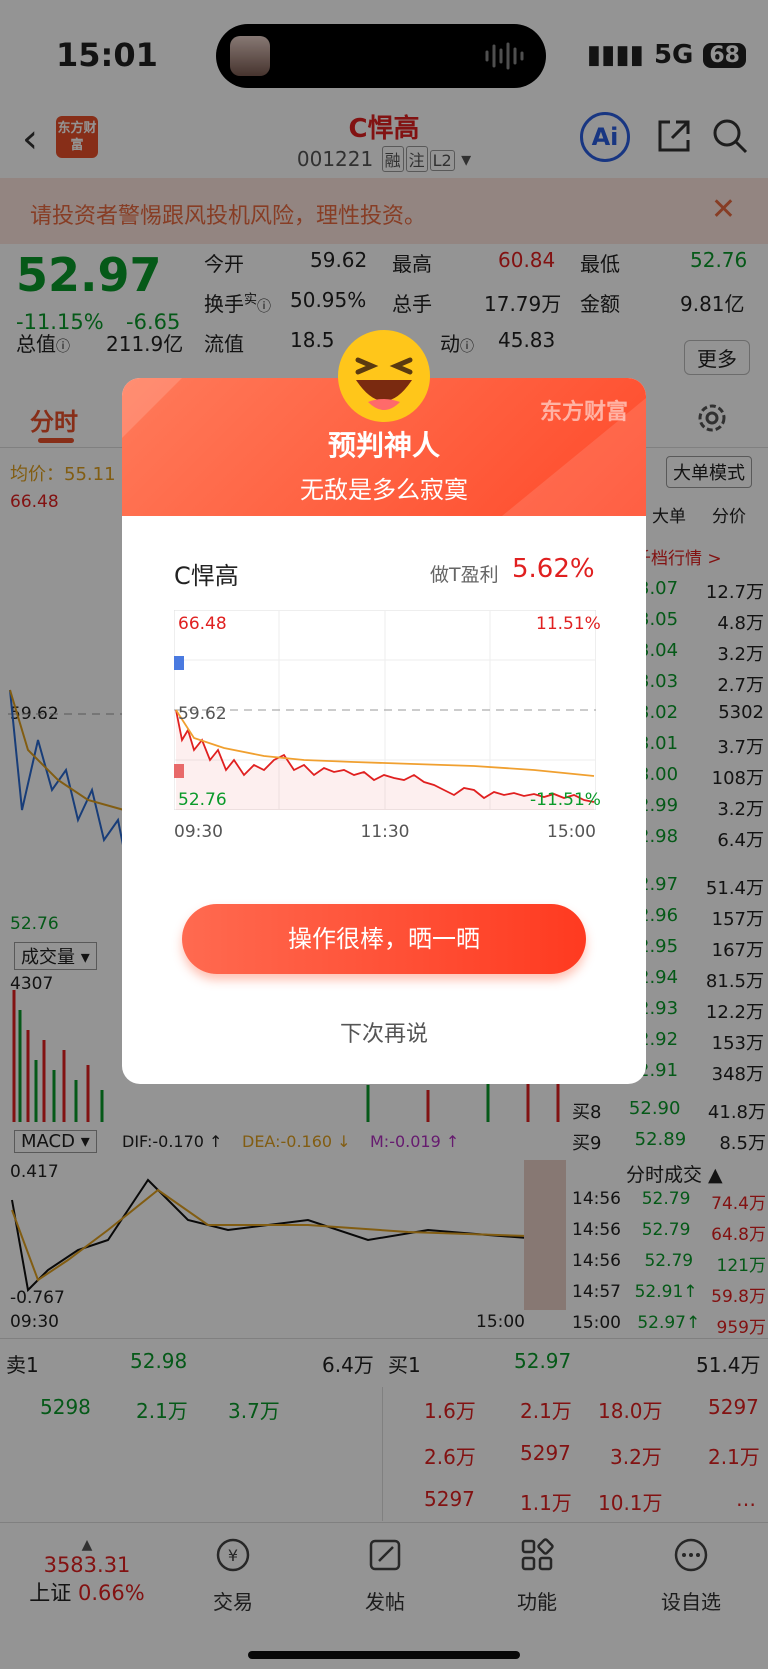 The width and height of the screenshot is (768, 1669). What do you see at coordinates (384, 490) in the screenshot?
I see `dialog-subtitle: 无敌是多么寂寞` at bounding box center [384, 490].